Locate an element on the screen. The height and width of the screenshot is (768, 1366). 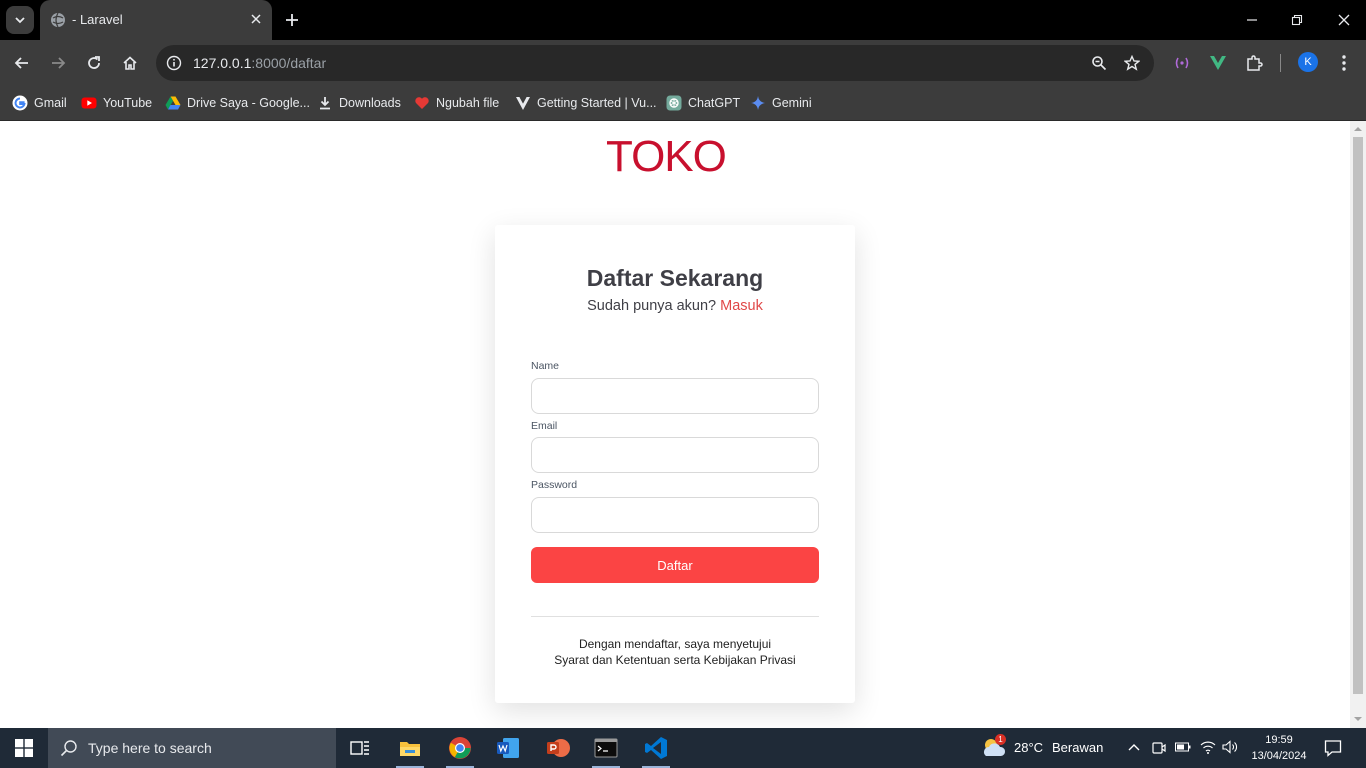
tab-title: - Laravel is located at coordinates (97, 19).